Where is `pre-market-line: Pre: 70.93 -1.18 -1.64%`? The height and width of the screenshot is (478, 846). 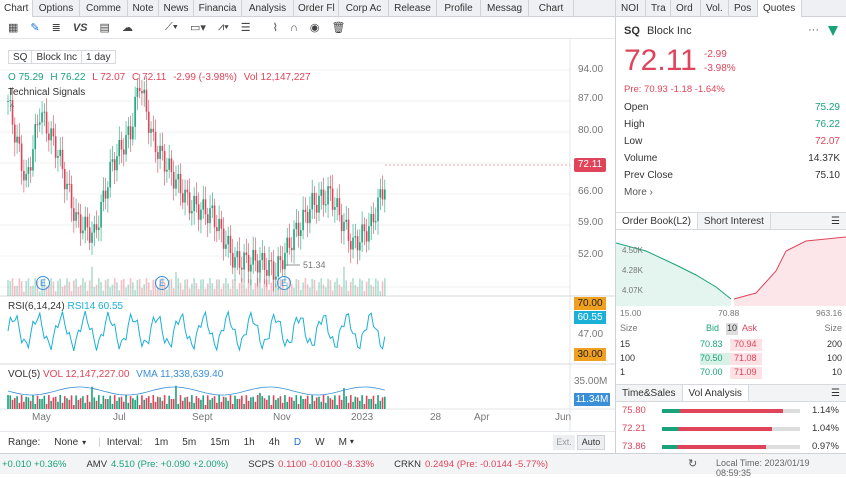 pre-market-line: Pre: 70.93 -1.18 -1.64% is located at coordinates (674, 89).